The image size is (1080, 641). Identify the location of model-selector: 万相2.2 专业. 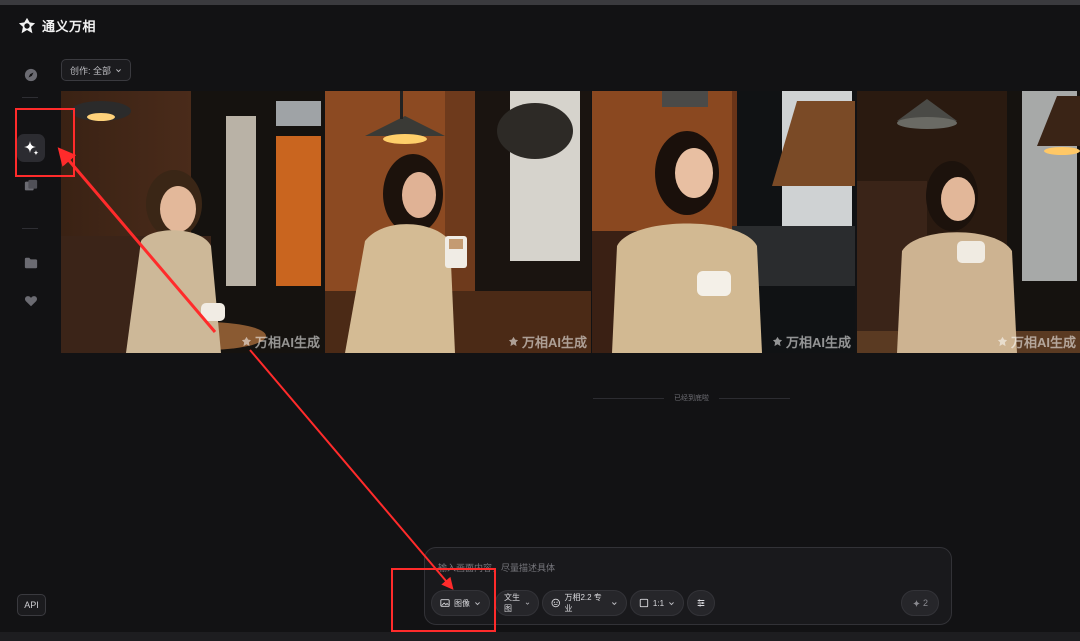
(584, 603).